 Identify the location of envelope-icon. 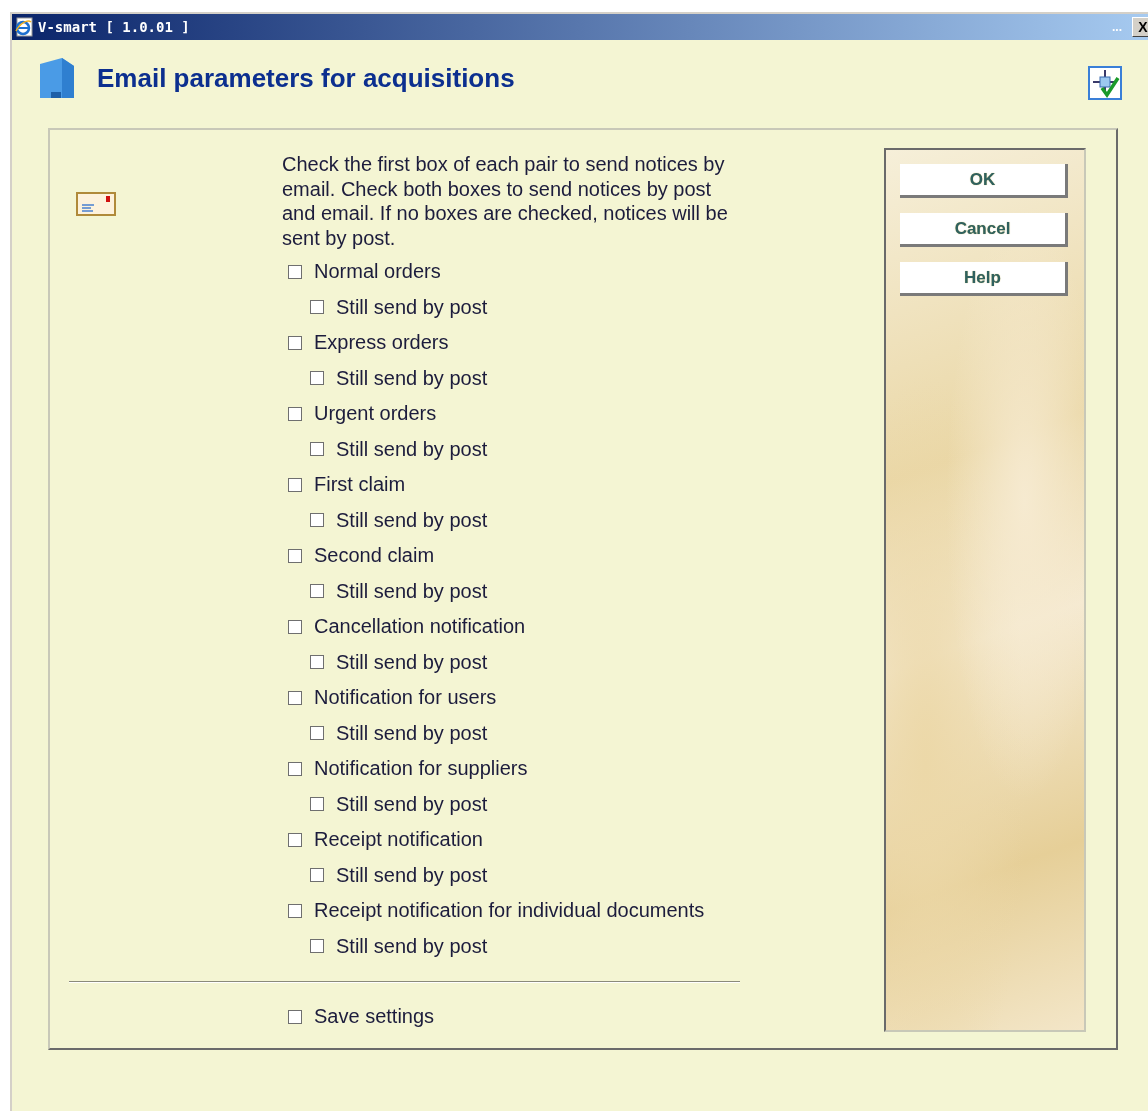
(96, 204).